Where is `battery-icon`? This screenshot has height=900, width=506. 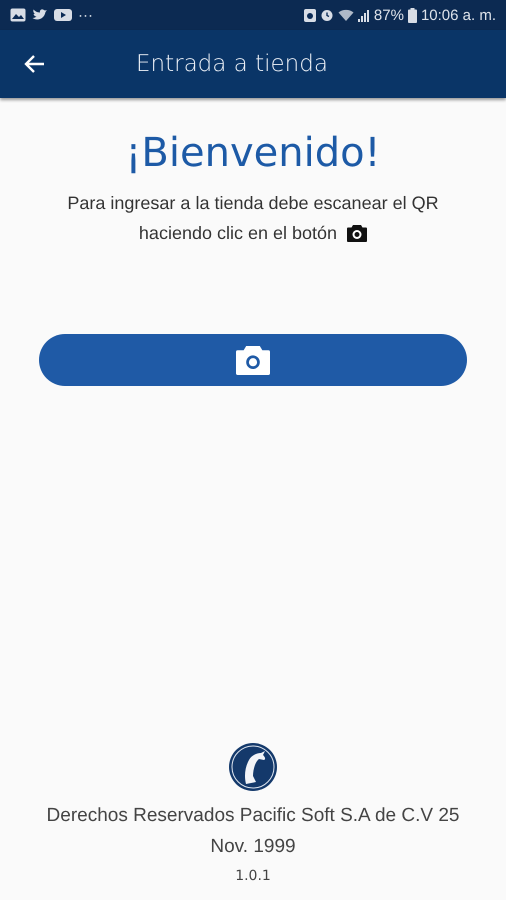
battery-icon is located at coordinates (412, 15).